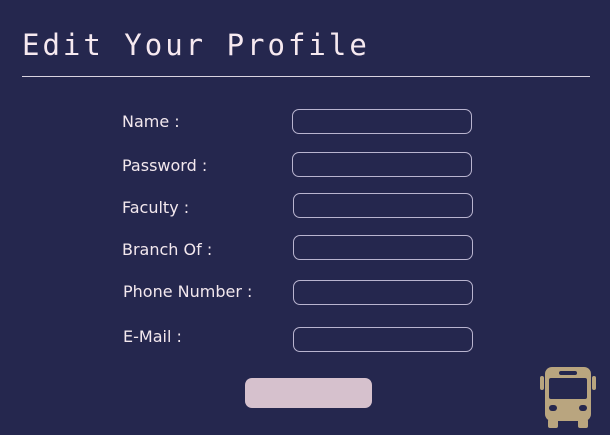 This screenshot has width=610, height=435. I want to click on branch-label: Branch Of :, so click(167, 249).